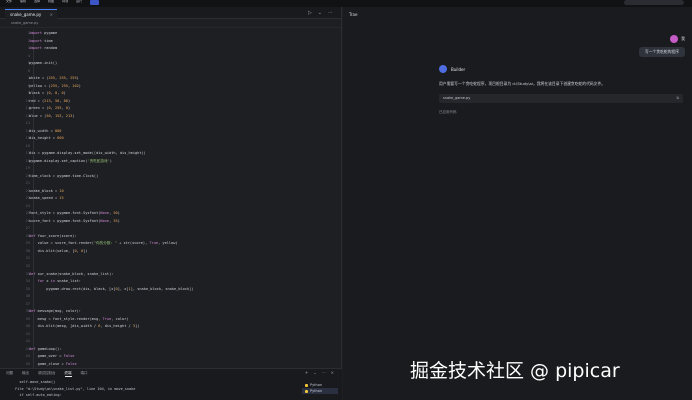  I want to click on terminal-name: Python, so click(316, 391).